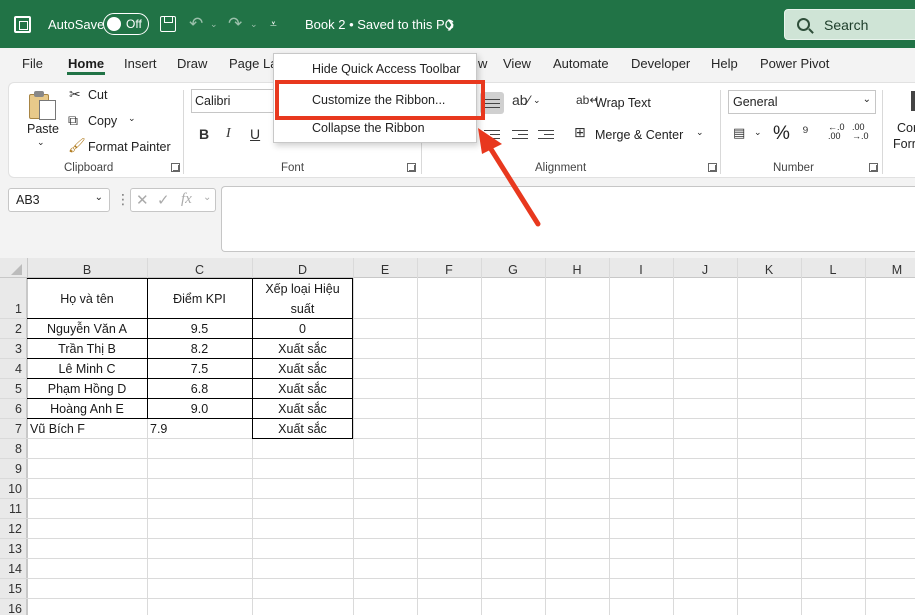 The image size is (915, 615). I want to click on column-header-i: I, so click(641, 270).